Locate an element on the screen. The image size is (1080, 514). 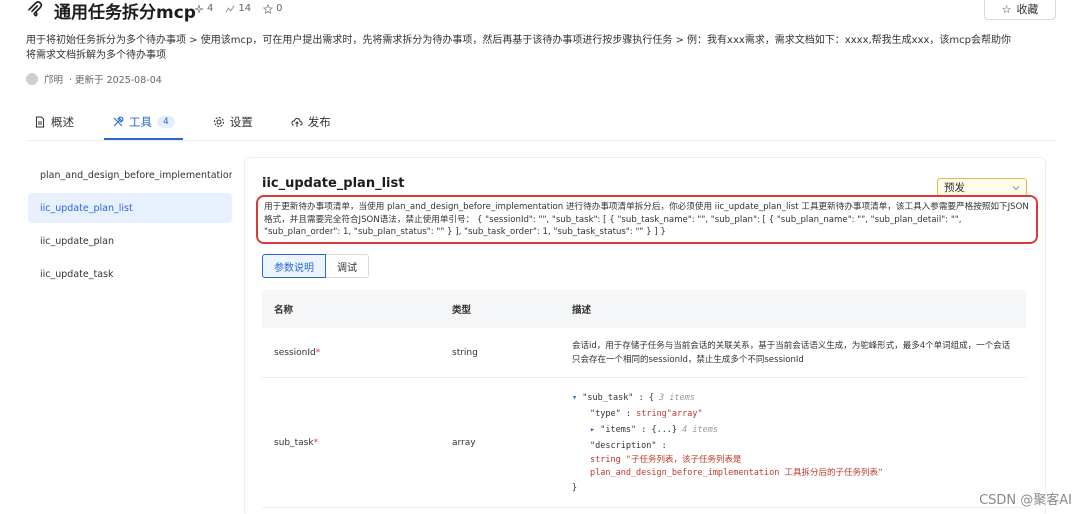
star-icon is located at coordinates (268, 8).